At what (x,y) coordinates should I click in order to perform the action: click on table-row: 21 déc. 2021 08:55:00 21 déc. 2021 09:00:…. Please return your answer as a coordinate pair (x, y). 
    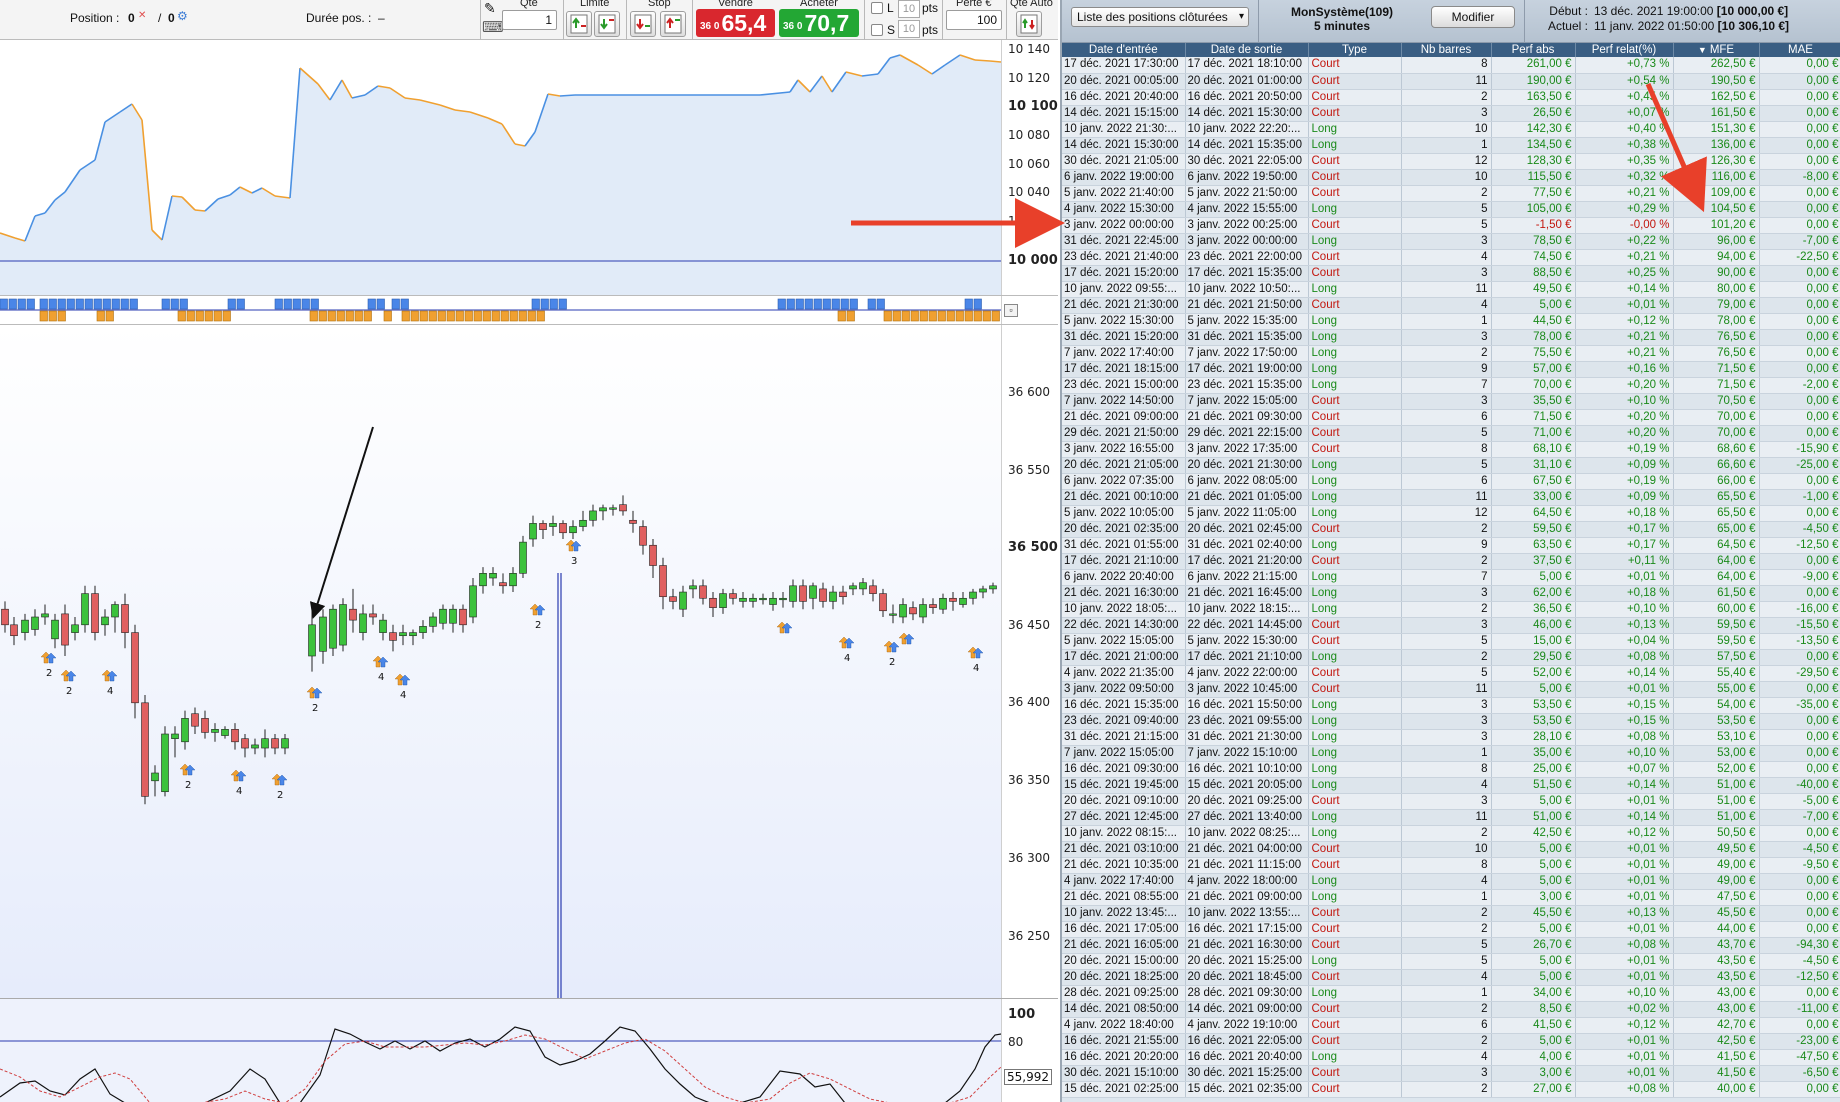
    Looking at the image, I should click on (1451, 897).